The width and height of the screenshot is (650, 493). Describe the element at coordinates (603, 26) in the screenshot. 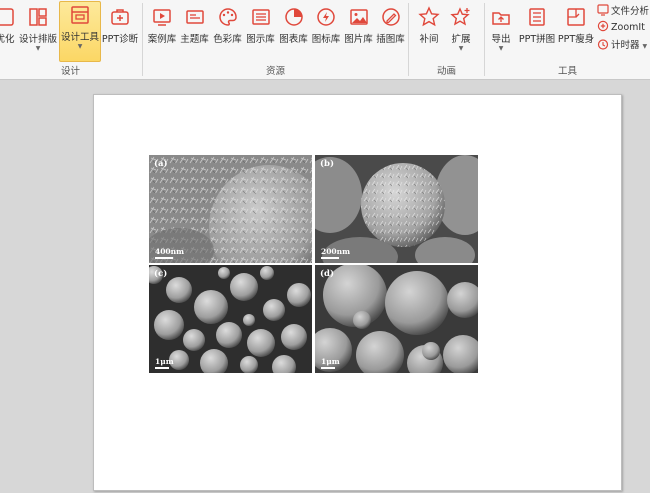

I see `zoom-icon` at that location.